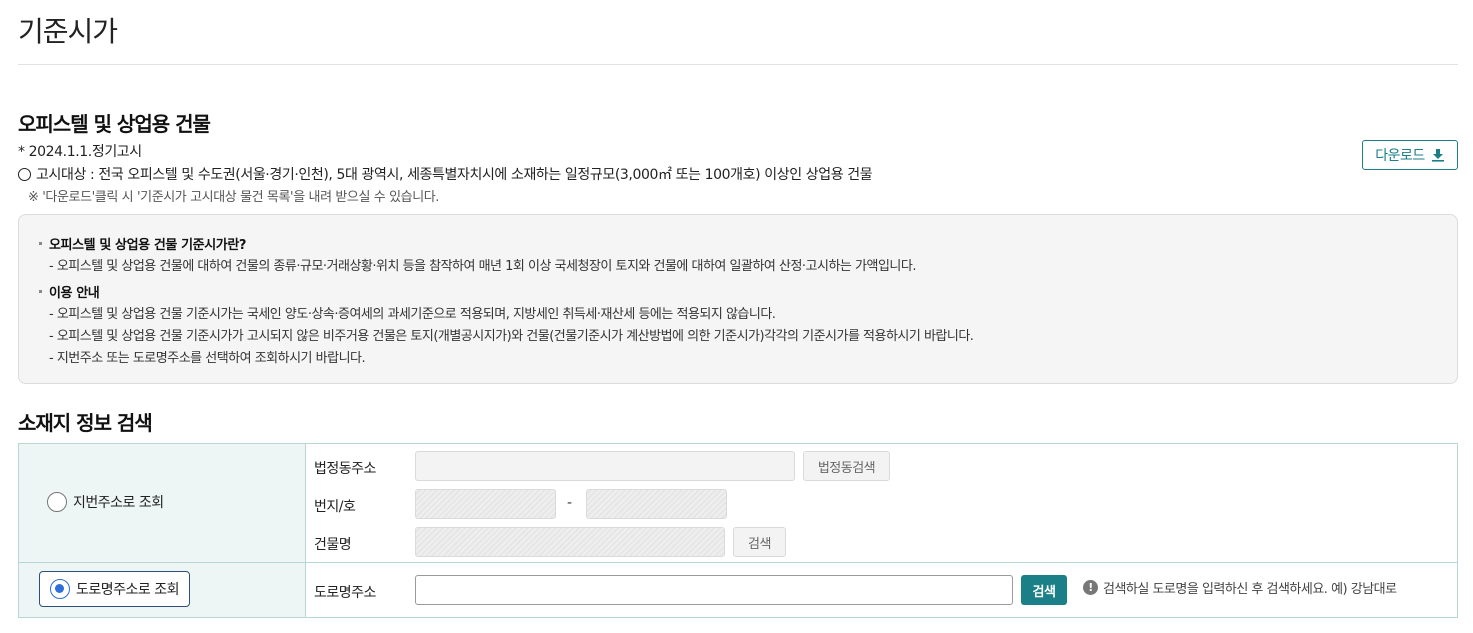 This screenshot has height=633, width=1473. Describe the element at coordinates (846, 466) in the screenshot. I see `legal-dong-search-button: 법정동검색` at that location.